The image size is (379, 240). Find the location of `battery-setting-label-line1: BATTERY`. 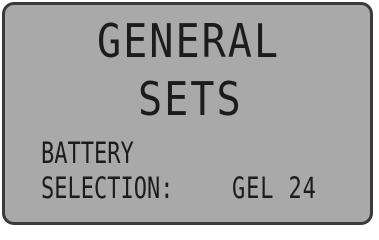

battery-setting-label-line1: BATTERY is located at coordinates (87, 152).